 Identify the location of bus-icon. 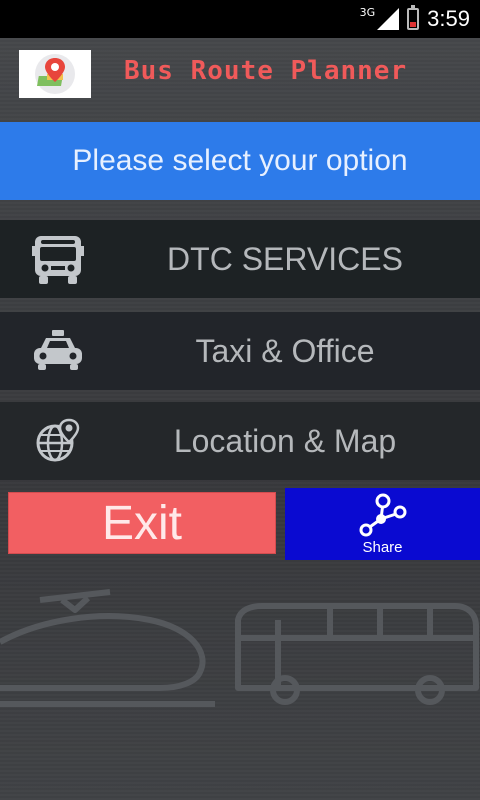
(58, 259).